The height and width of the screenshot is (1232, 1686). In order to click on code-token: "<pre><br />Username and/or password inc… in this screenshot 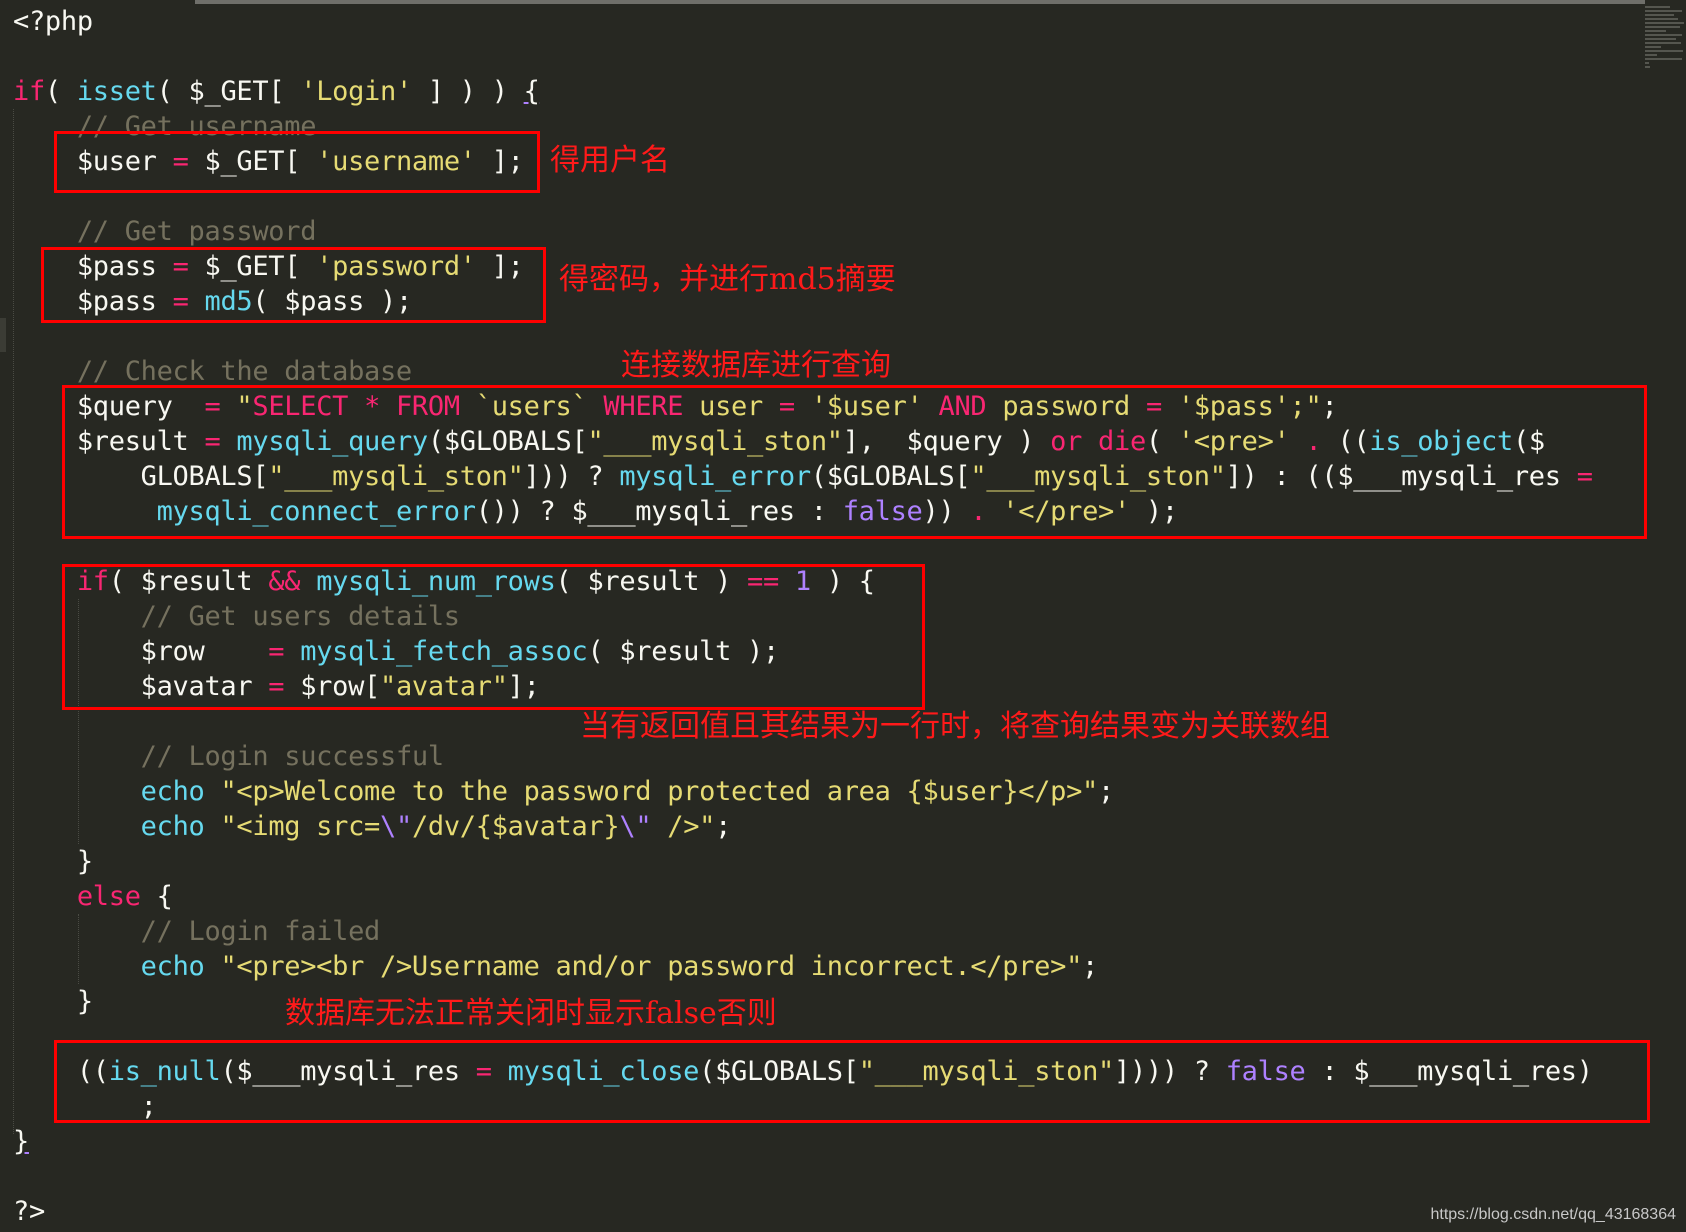, I will do `click(651, 966)`.